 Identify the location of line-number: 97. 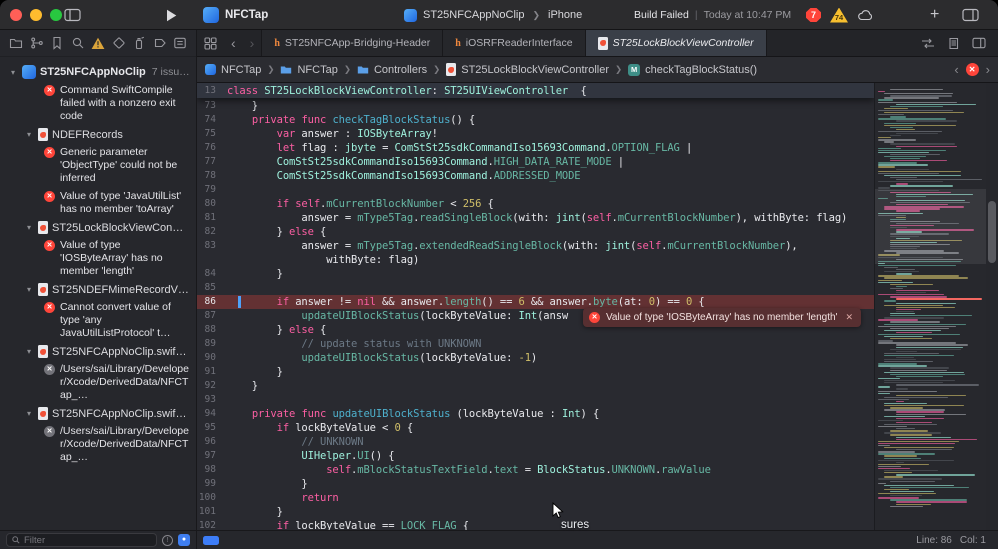
(212, 456).